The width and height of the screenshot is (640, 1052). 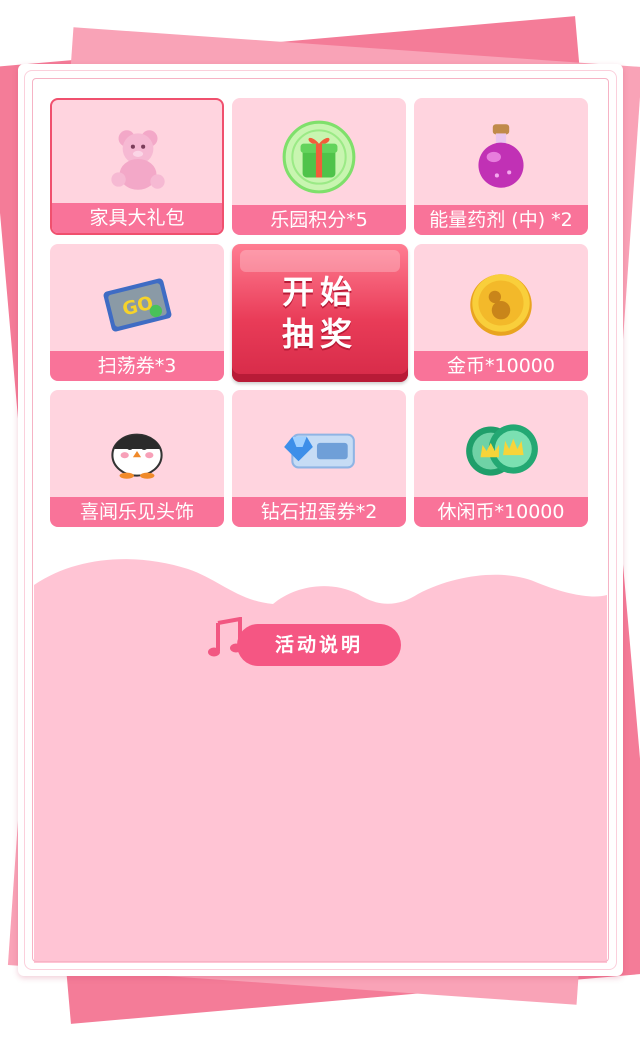 I want to click on penguin-hat-icon, so click(x=137, y=456).